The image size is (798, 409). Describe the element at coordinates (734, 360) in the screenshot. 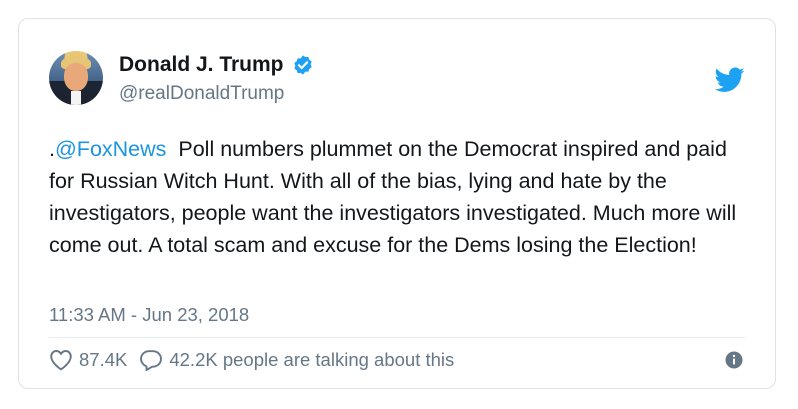

I see `info-icon` at that location.